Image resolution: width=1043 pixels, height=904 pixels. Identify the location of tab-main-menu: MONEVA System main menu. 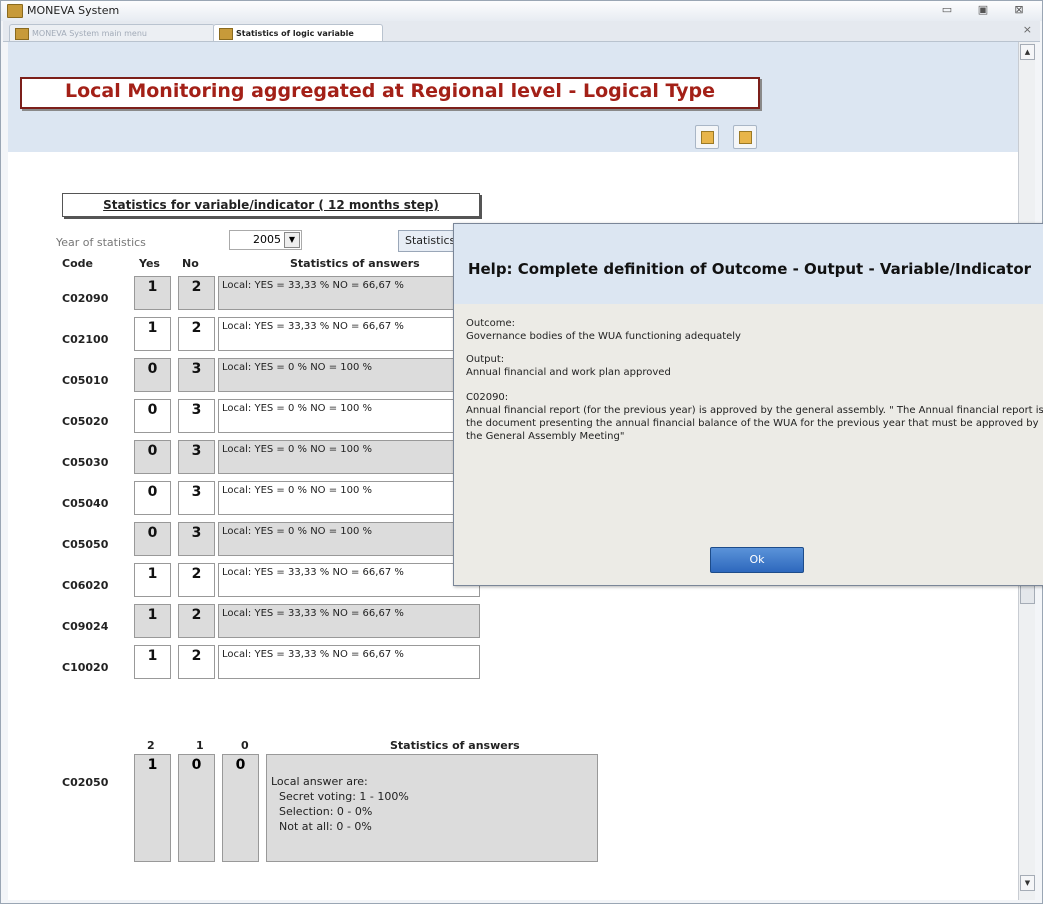
(112, 32).